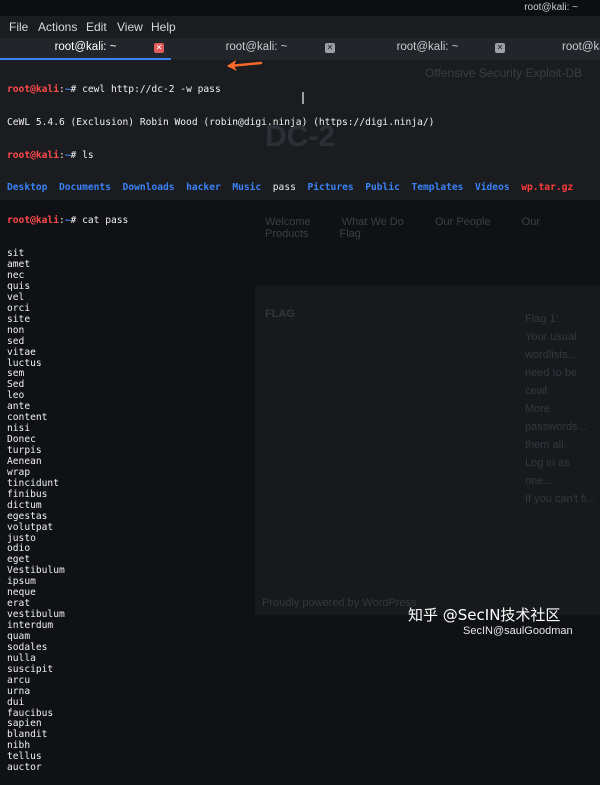 This screenshot has width=600, height=785. Describe the element at coordinates (21, 538) in the screenshot. I see `wordlist-line: justo` at that location.